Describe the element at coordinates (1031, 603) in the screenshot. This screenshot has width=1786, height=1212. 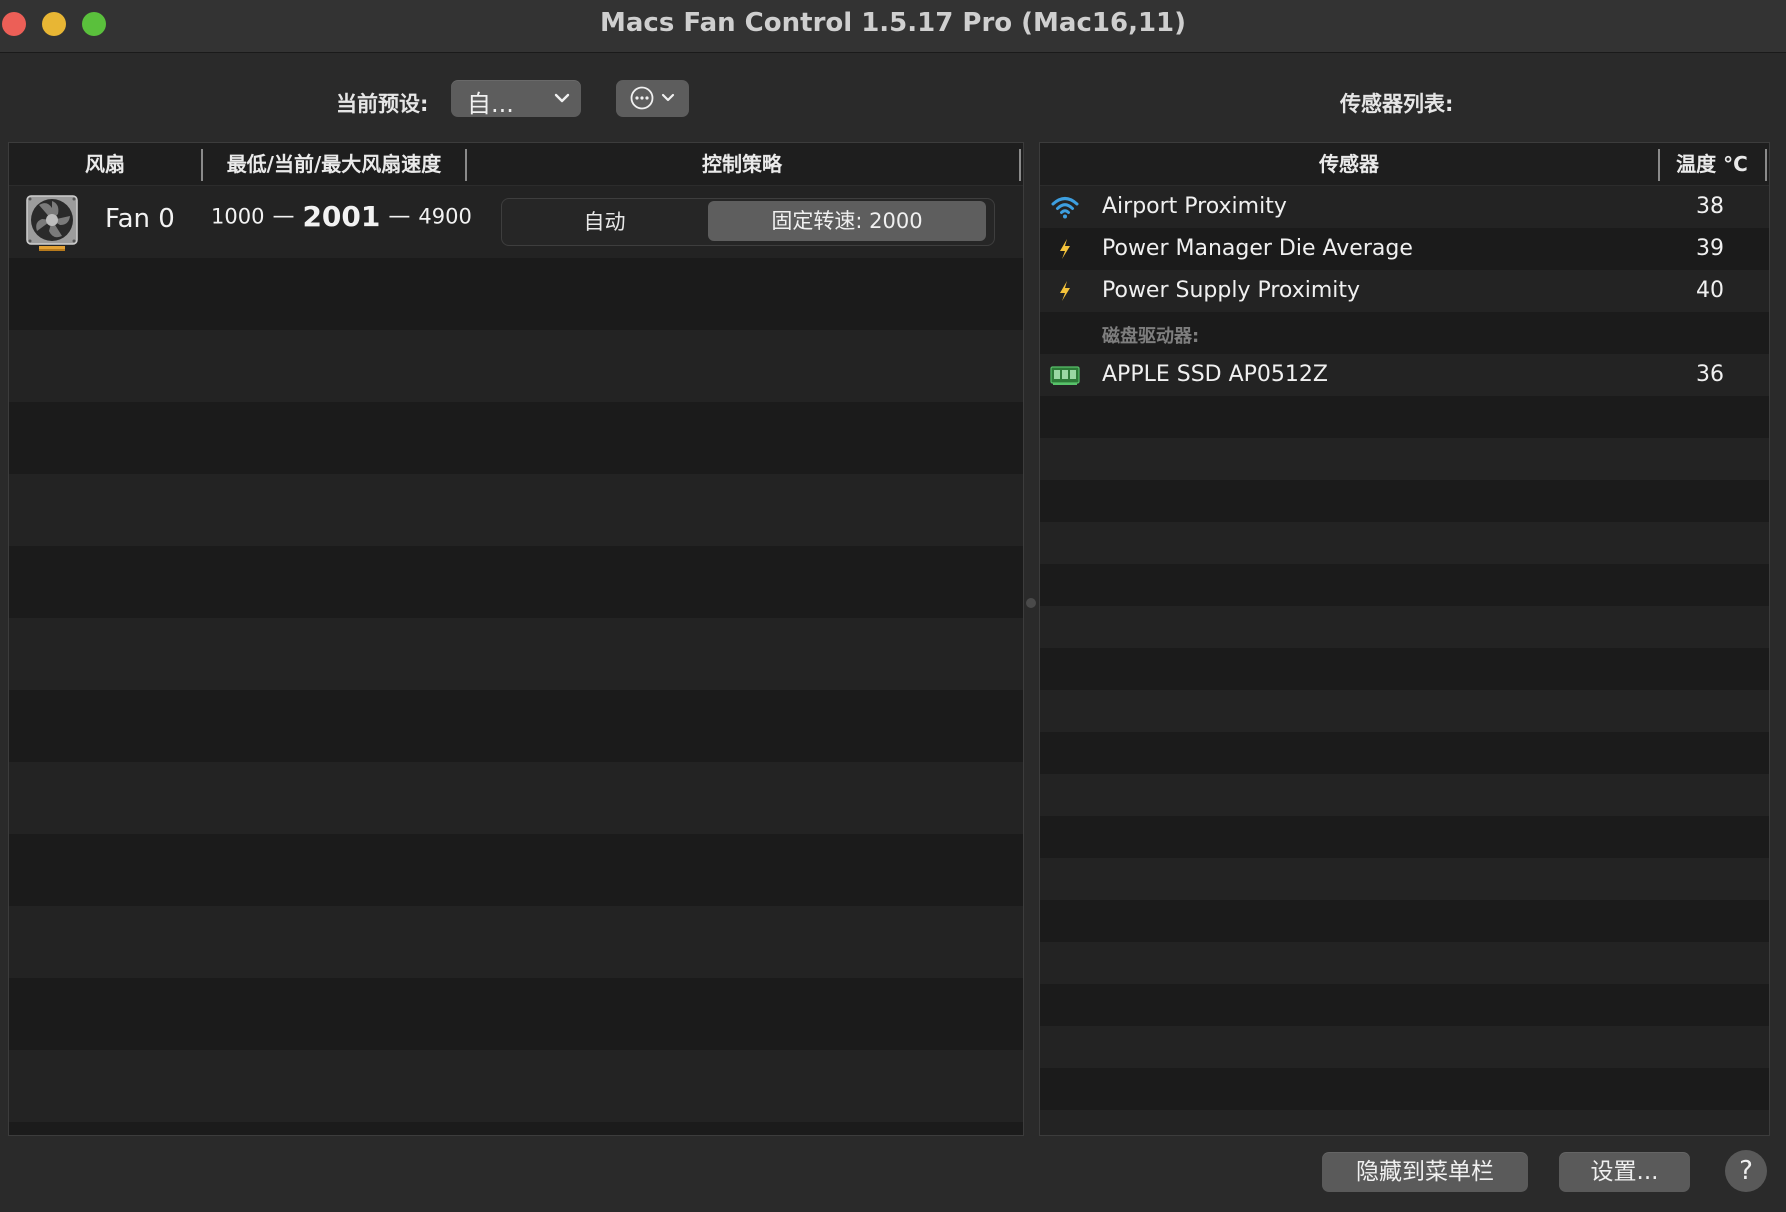
I see `split-view-divider` at that location.